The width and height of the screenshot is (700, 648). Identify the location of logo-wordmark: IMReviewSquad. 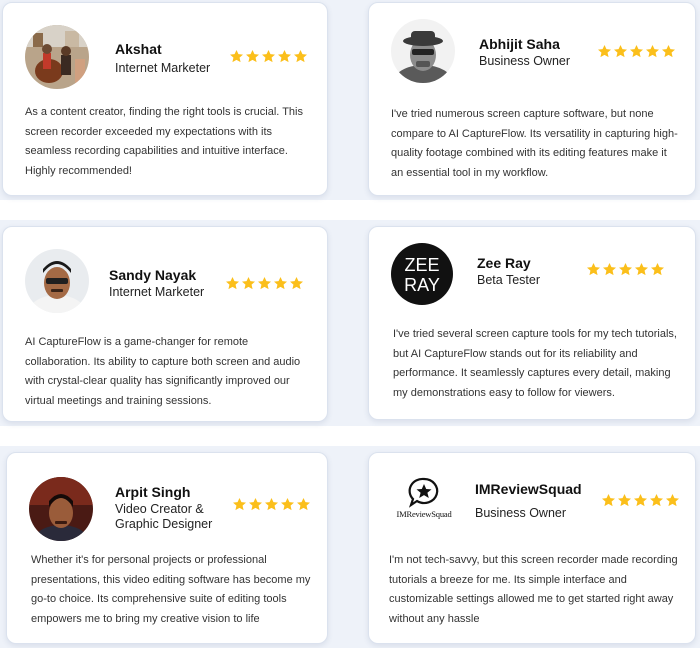
(424, 514).